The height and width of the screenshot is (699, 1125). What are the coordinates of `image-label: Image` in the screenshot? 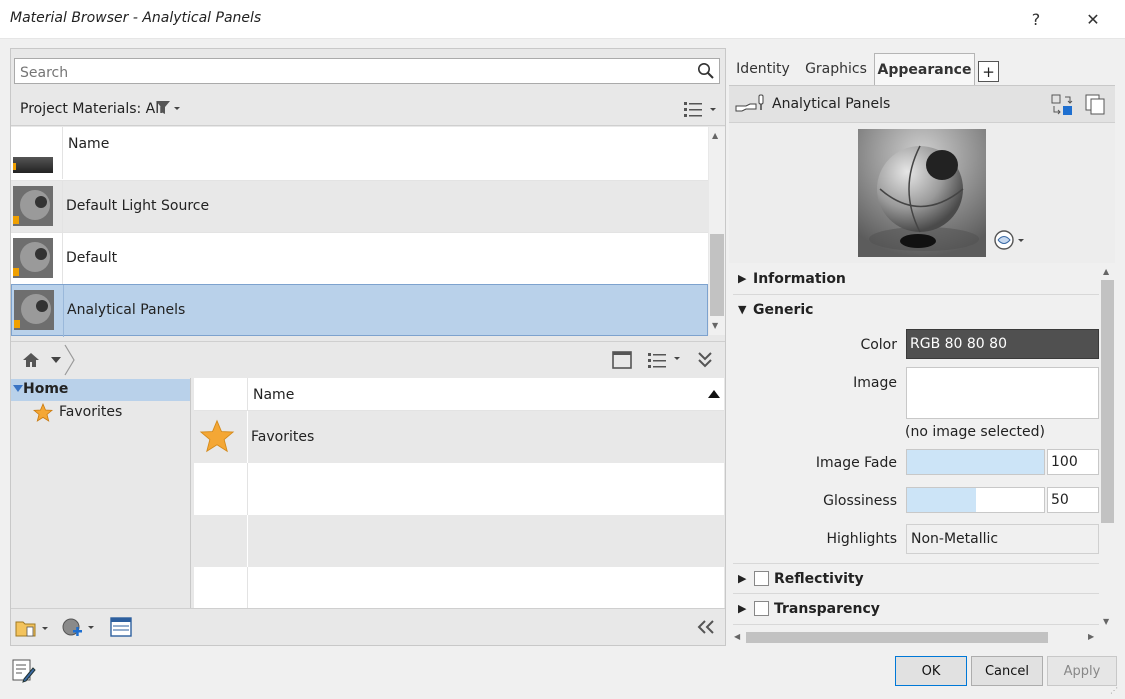 It's located at (875, 383).